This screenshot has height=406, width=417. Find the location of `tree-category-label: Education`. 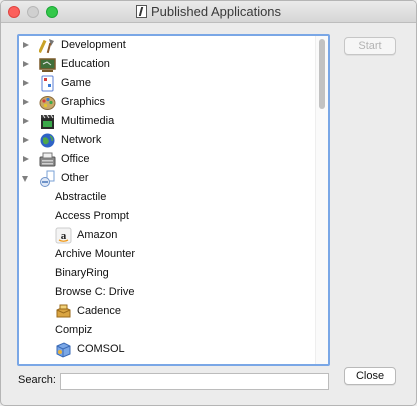

tree-category-label: Education is located at coordinates (85, 64).